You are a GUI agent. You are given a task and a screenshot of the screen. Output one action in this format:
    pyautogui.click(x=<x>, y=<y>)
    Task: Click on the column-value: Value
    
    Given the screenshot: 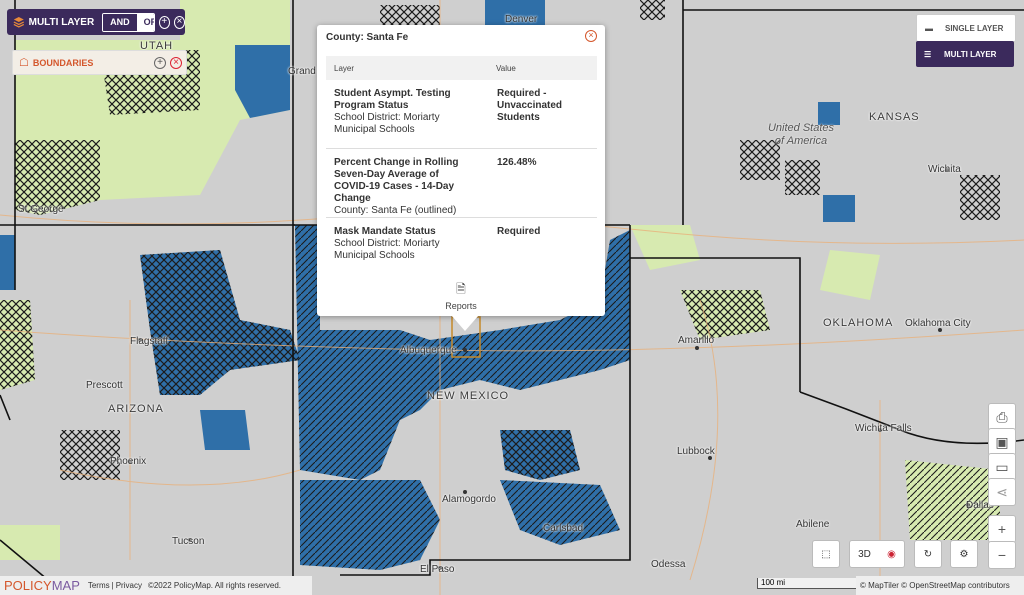 What is the action you would take?
    pyautogui.click(x=506, y=68)
    